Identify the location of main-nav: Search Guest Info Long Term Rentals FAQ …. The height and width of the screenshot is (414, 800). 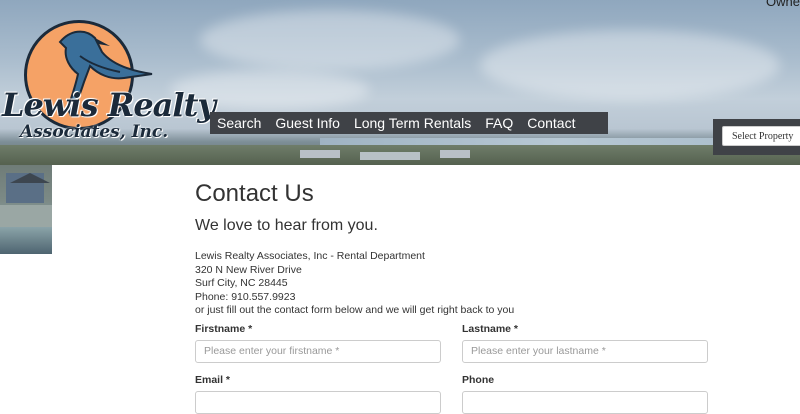
(409, 123).